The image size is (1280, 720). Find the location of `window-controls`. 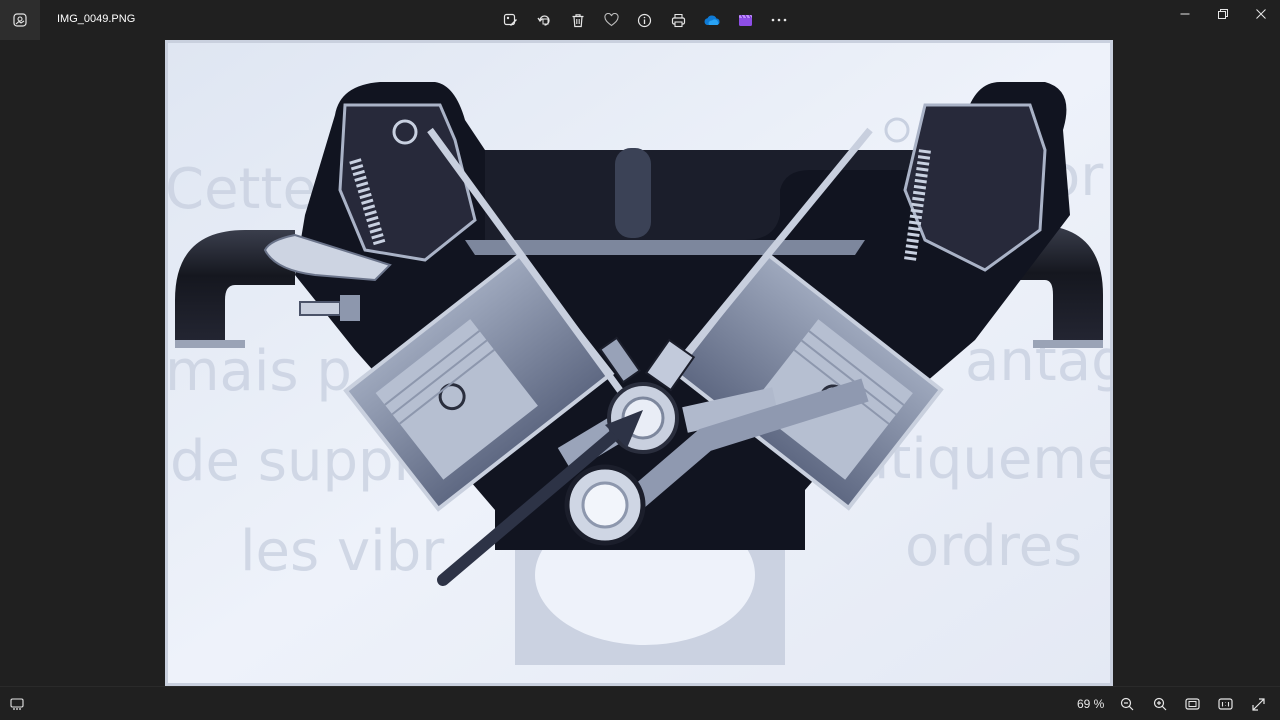

window-controls is located at coordinates (1223, 14).